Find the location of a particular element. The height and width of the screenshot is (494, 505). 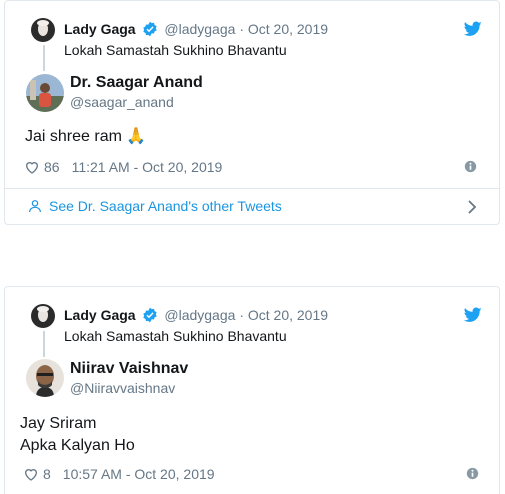

see-other-tweets-label: See Dr. Saagar Anand's other Tweets is located at coordinates (165, 206).